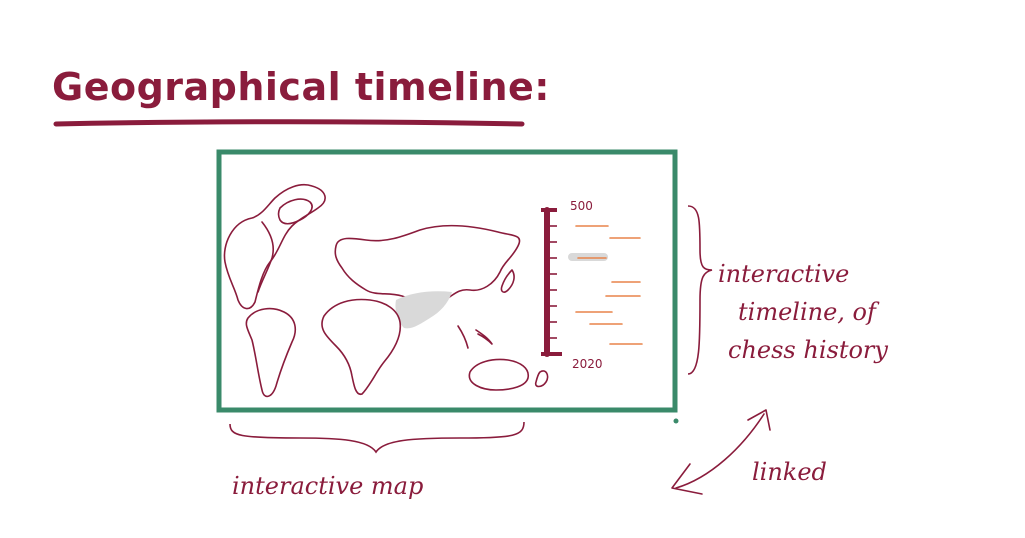 This screenshot has width=1025, height=538. What do you see at coordinates (588, 257) in the screenshot?
I see `timeline-selected-event` at bounding box center [588, 257].